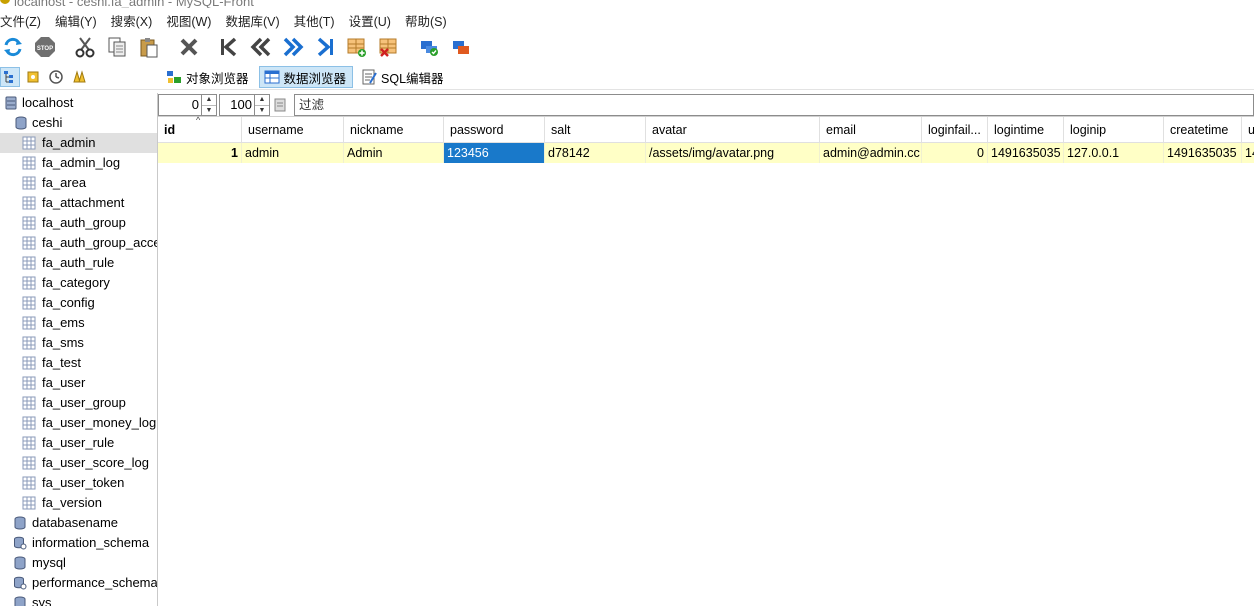  What do you see at coordinates (78, 583) in the screenshot?
I see `tree-item-database: performance_schema` at bounding box center [78, 583].